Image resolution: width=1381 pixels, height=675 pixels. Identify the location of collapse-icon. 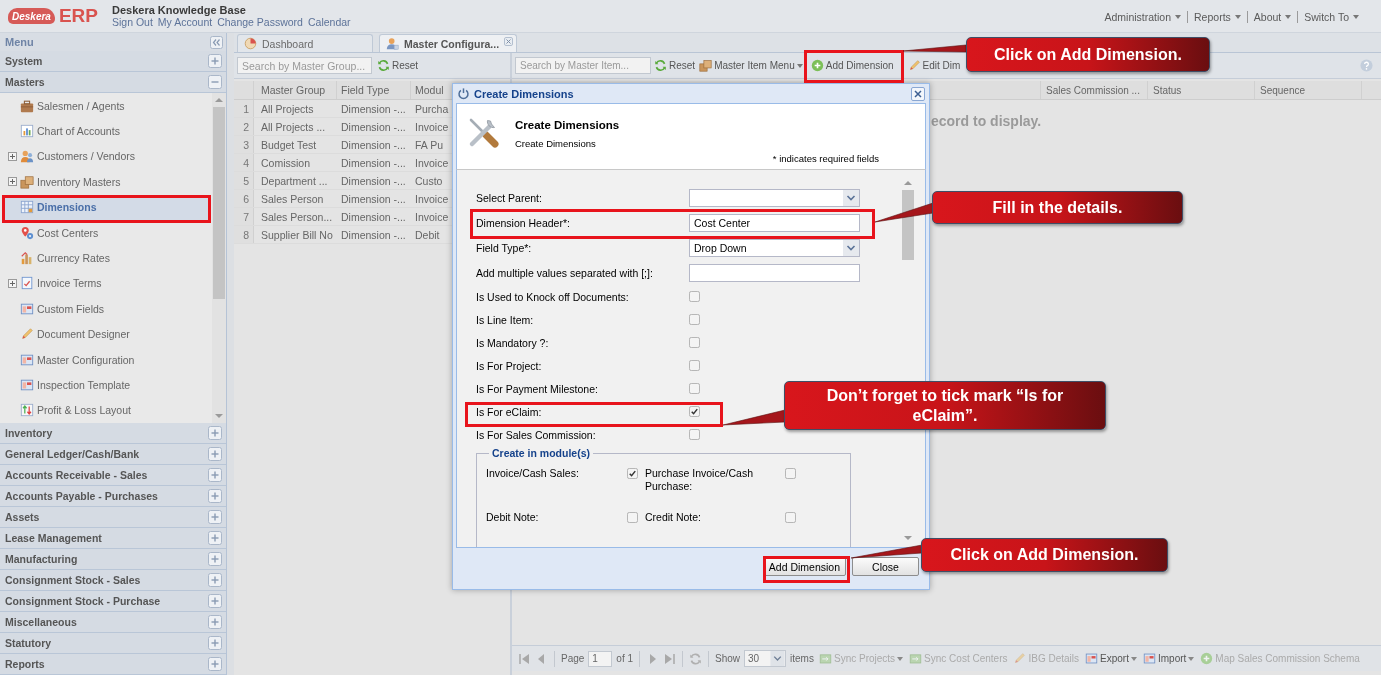
(216, 42).